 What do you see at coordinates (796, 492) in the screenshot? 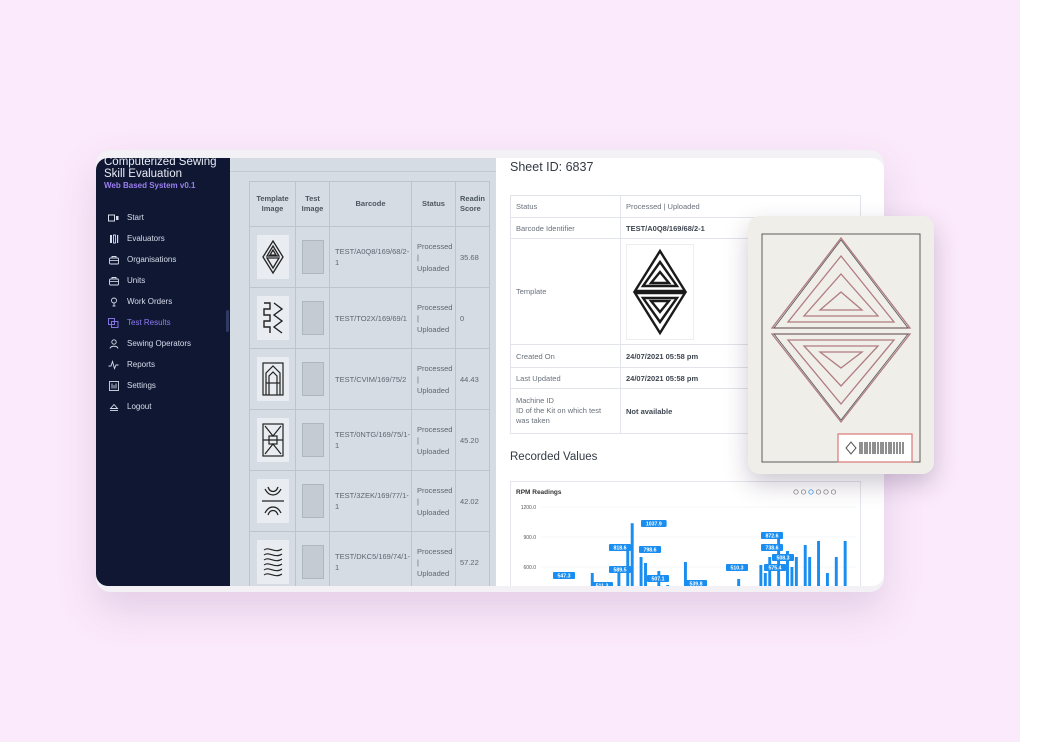
I see `zoom-in-icon` at bounding box center [796, 492].